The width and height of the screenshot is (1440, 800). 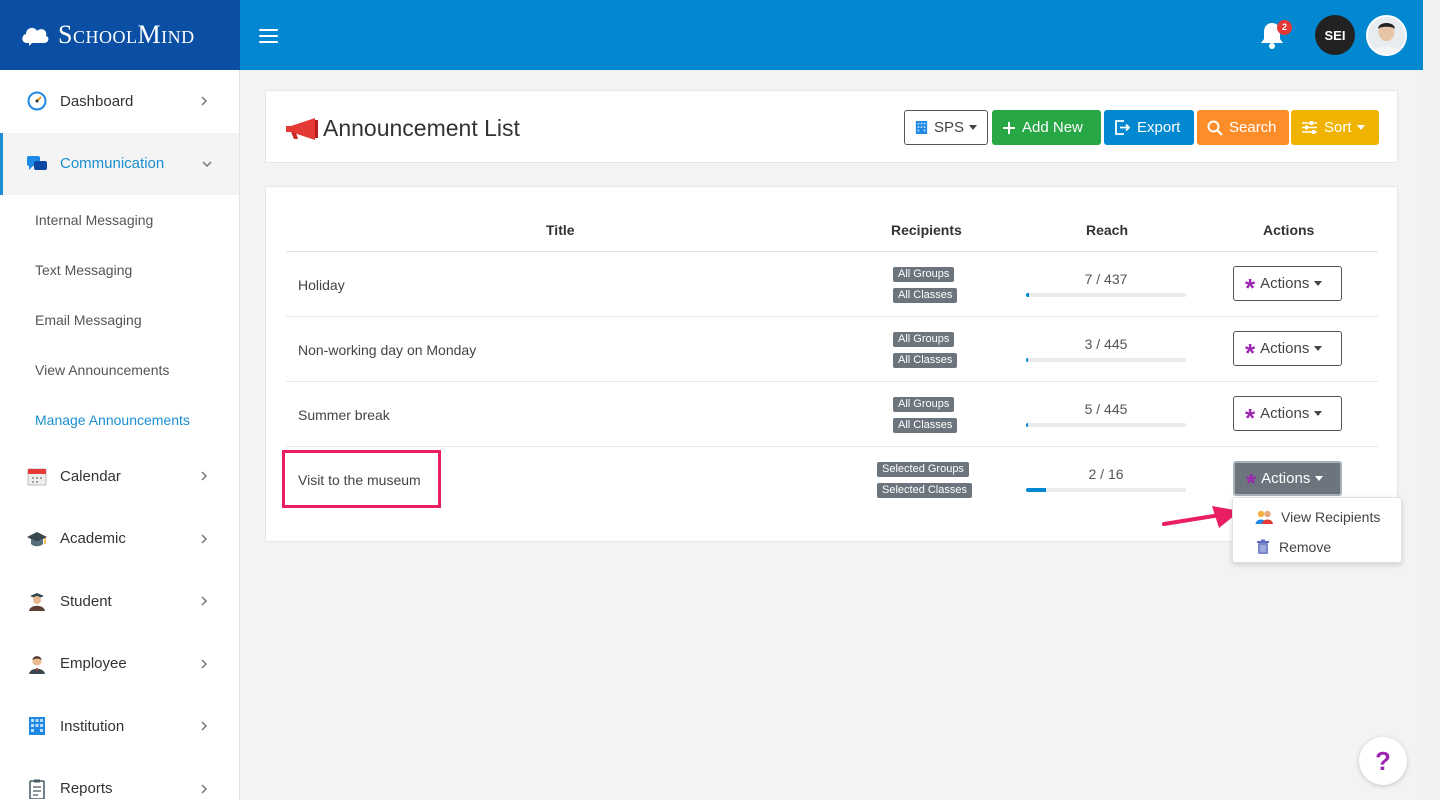 I want to click on reach-count: 2 / 16, so click(x=1106, y=474).